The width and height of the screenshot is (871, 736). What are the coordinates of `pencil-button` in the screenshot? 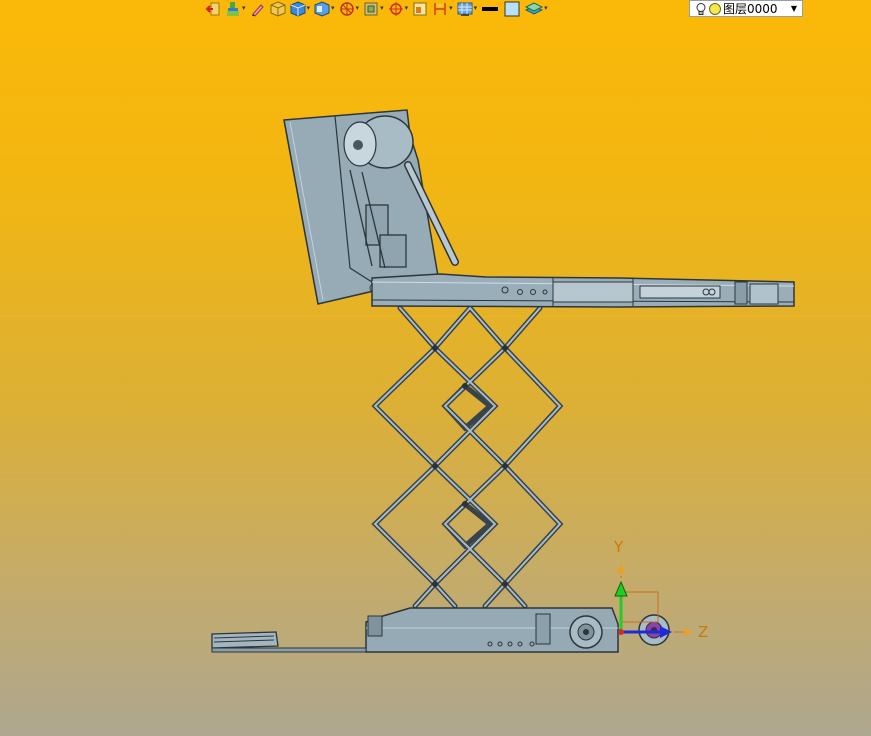 It's located at (258, 9).